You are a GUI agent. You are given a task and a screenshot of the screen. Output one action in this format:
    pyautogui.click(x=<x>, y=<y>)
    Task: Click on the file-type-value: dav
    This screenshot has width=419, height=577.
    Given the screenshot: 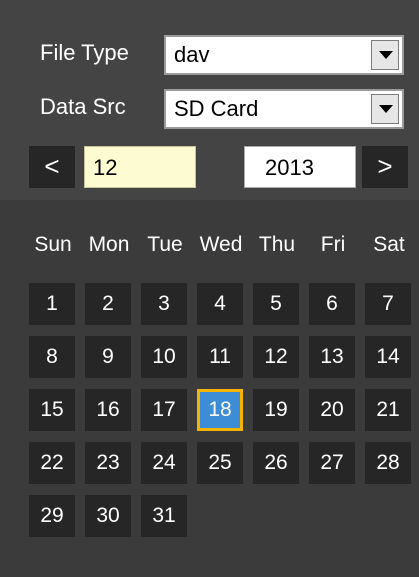 What is the action you would take?
    pyautogui.click(x=192, y=54)
    